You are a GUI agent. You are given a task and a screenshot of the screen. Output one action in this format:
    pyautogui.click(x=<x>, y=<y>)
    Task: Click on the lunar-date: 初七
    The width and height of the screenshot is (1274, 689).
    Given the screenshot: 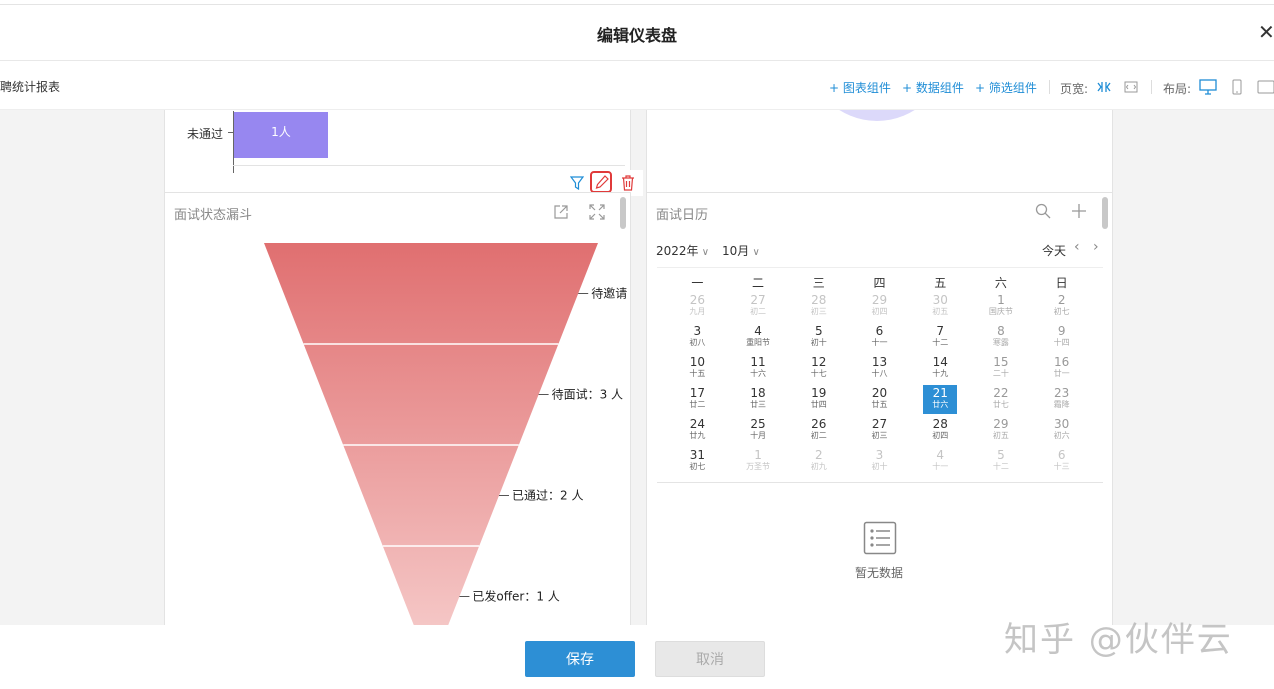 What is the action you would take?
    pyautogui.click(x=1061, y=311)
    